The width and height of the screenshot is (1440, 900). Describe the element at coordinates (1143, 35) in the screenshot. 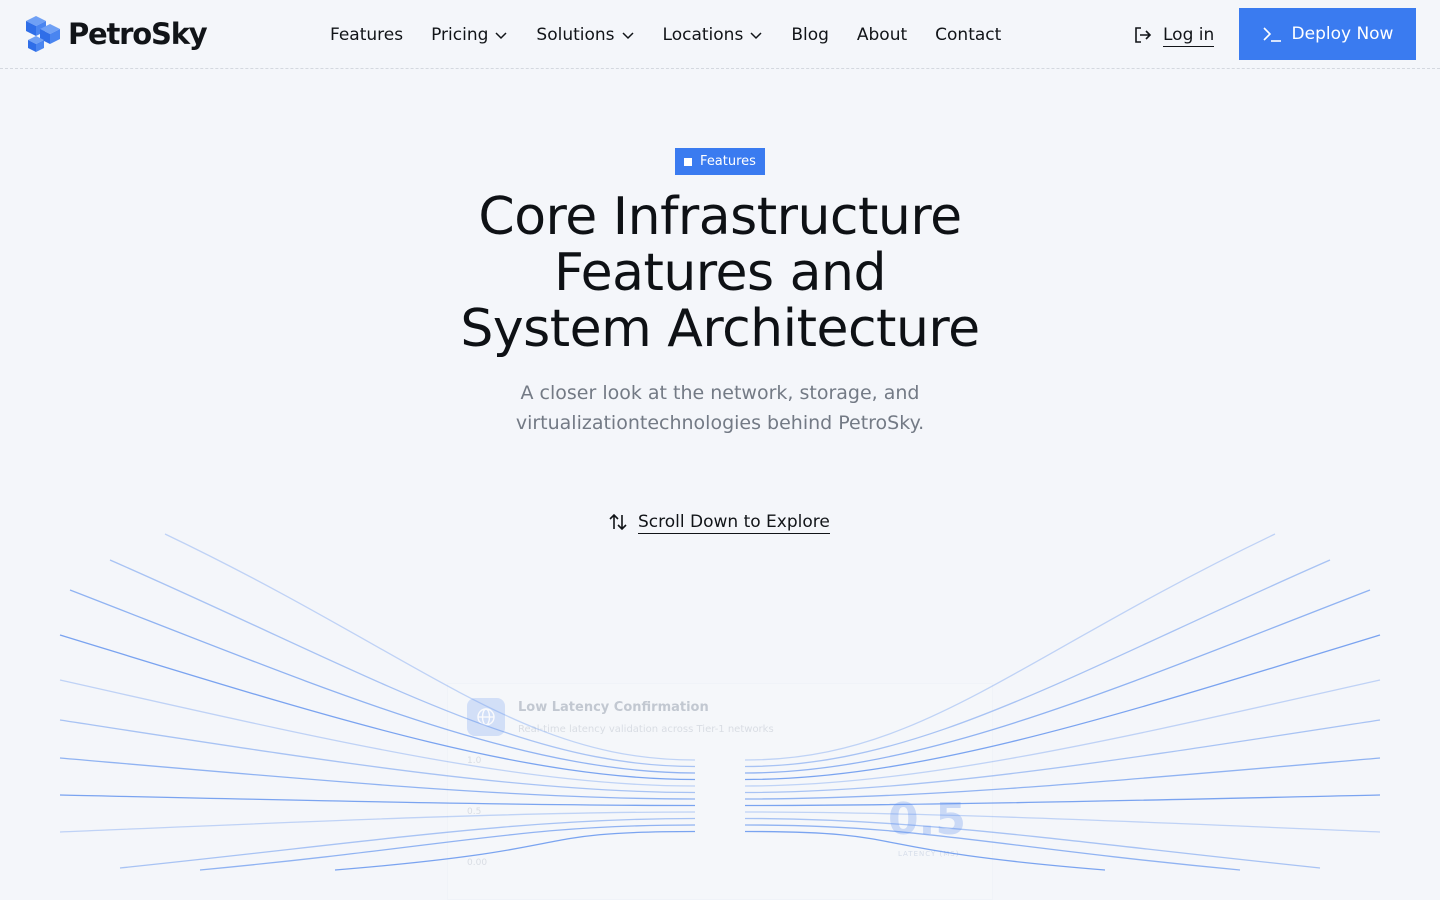

I see `login-icon` at that location.